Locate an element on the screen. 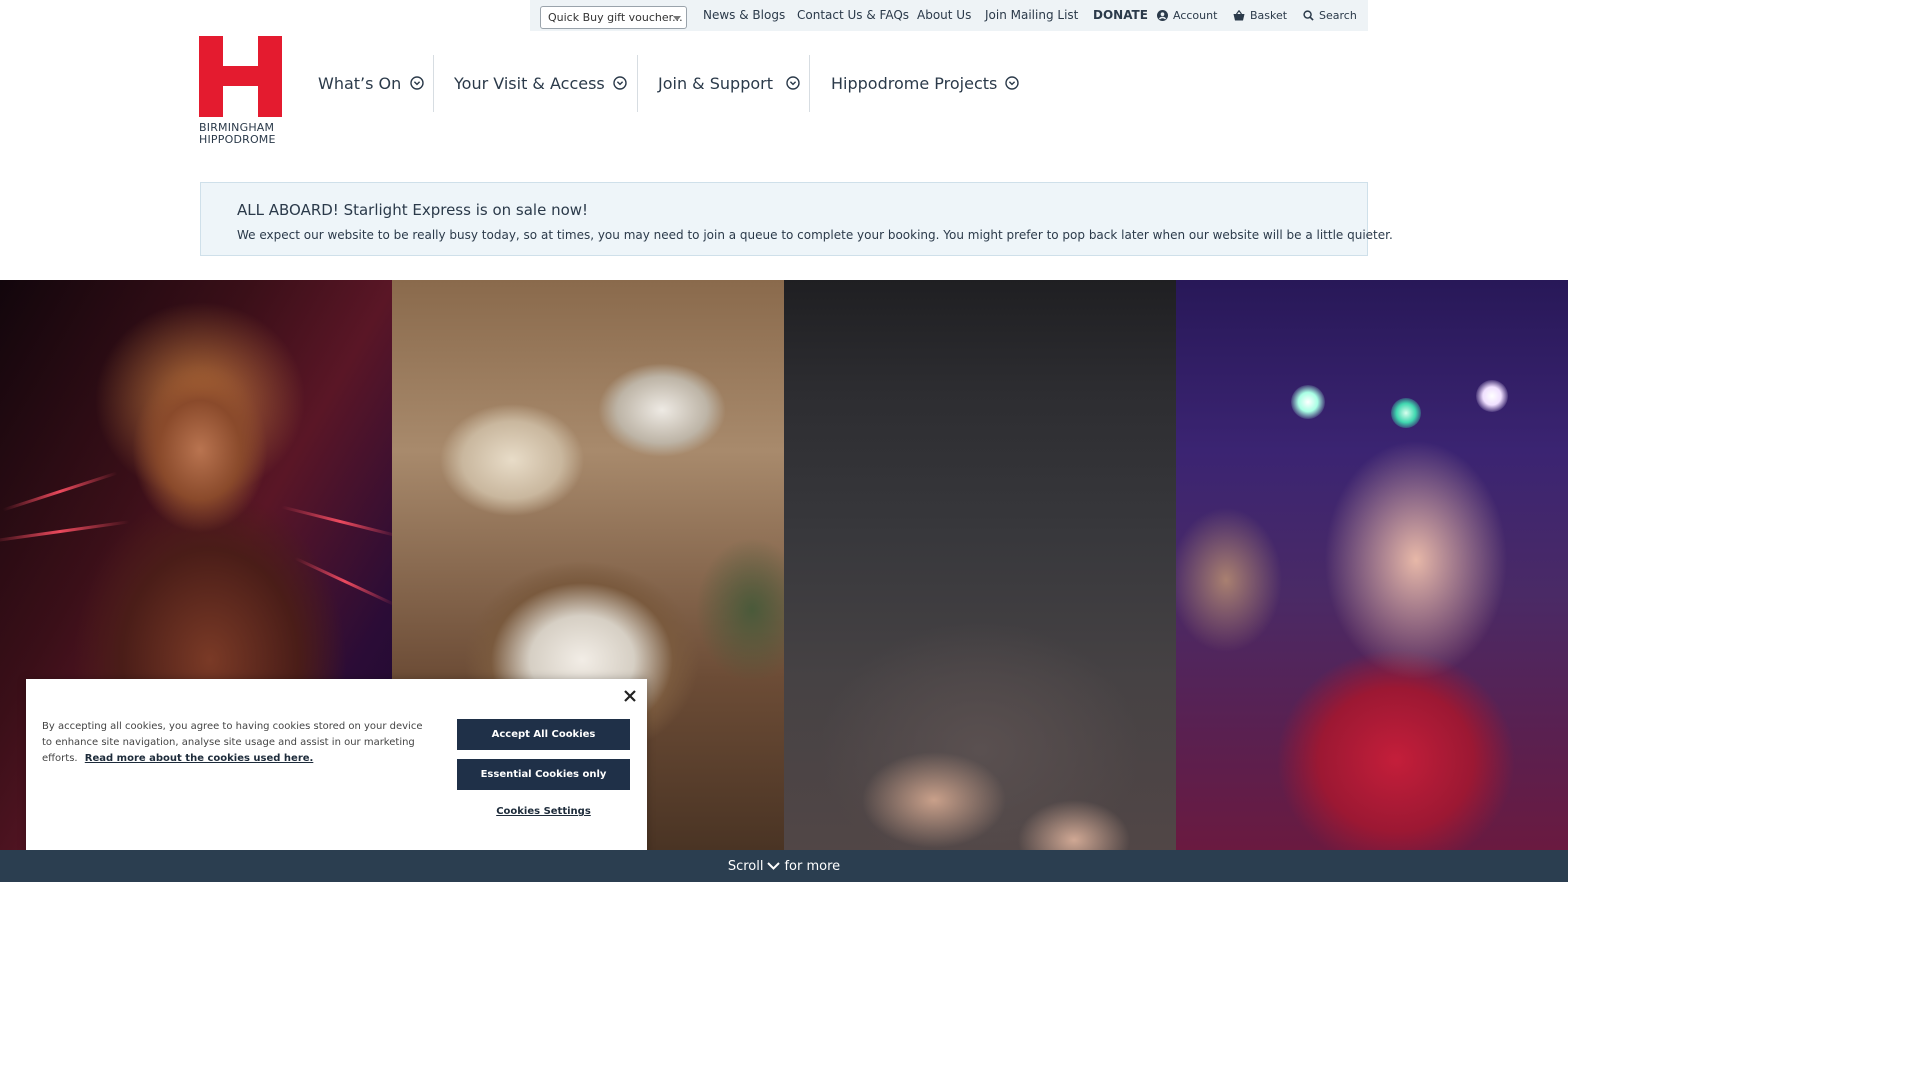 This screenshot has width=1920, height=1080. scroll-label: Scroll is located at coordinates (745, 866).